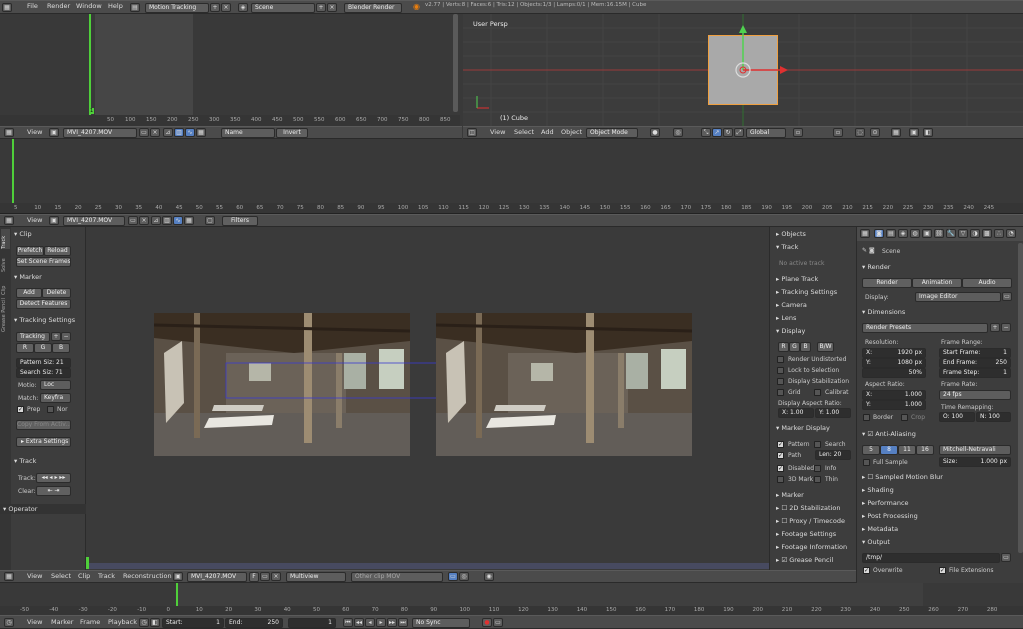 Image resolution: width=1023 pixels, height=629 pixels. Describe the element at coordinates (177, 8) in the screenshot. I see `screen-layout-field: Motion Tracking` at that location.